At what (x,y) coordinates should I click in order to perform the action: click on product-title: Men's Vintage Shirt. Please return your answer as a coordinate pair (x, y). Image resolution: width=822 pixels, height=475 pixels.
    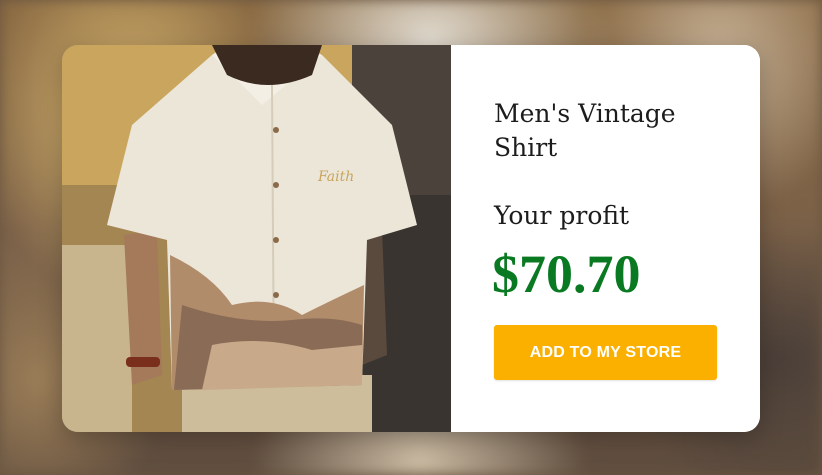
    Looking at the image, I should click on (585, 130).